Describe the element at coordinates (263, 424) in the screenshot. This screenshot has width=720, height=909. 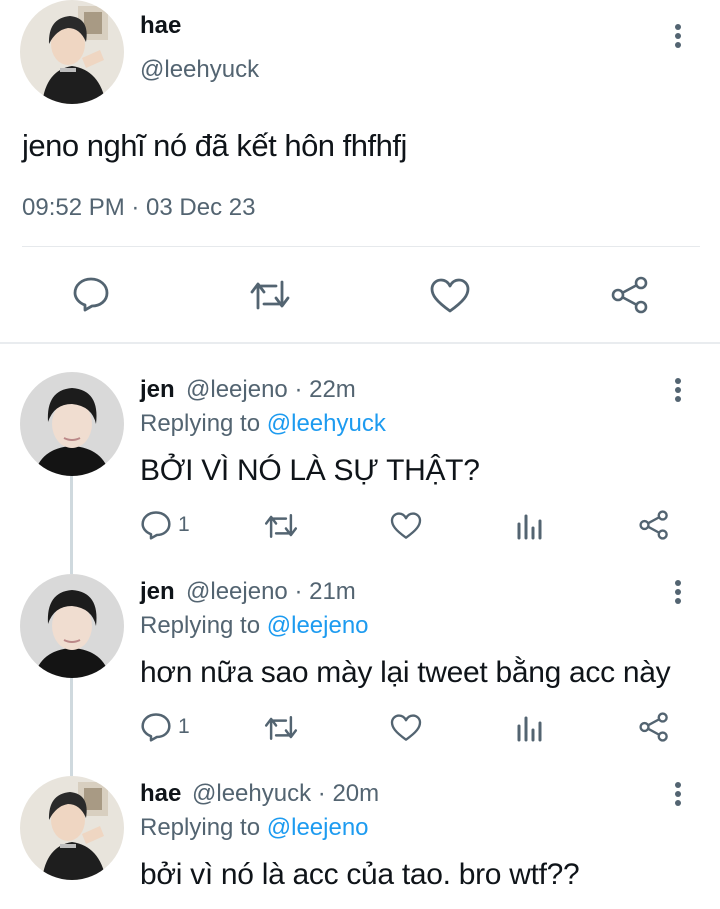
I see `replying-to: Replying to @leehyuck` at that location.